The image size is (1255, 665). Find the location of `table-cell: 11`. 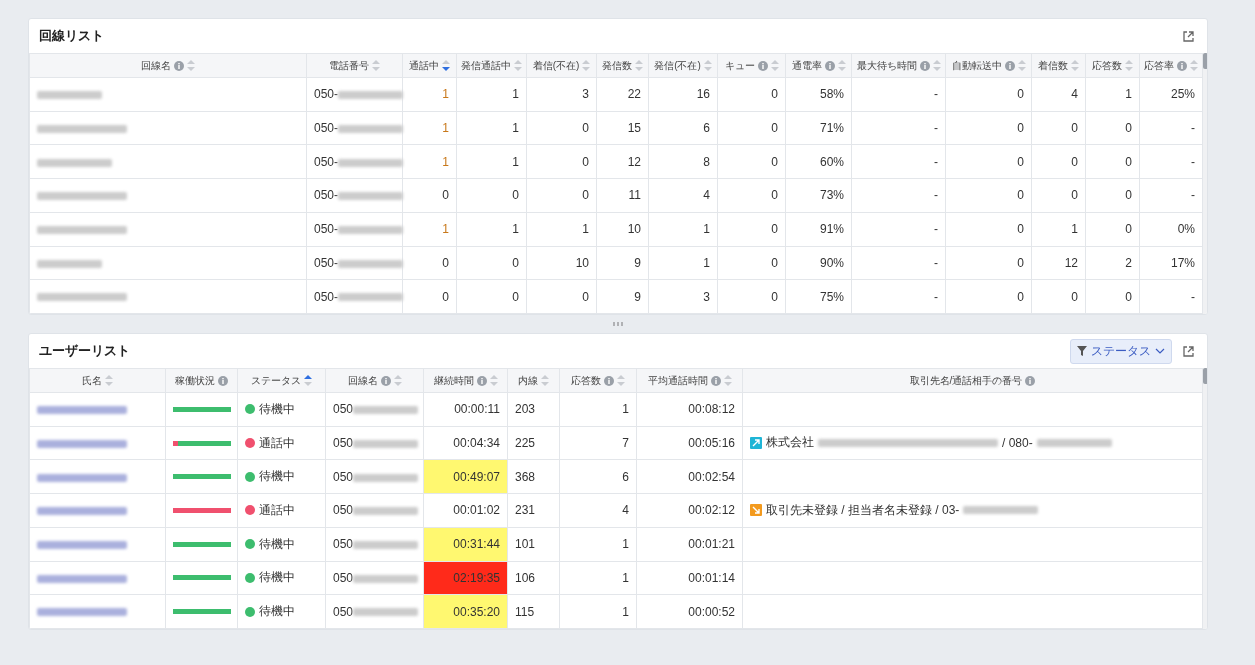

table-cell: 11 is located at coordinates (622, 195).